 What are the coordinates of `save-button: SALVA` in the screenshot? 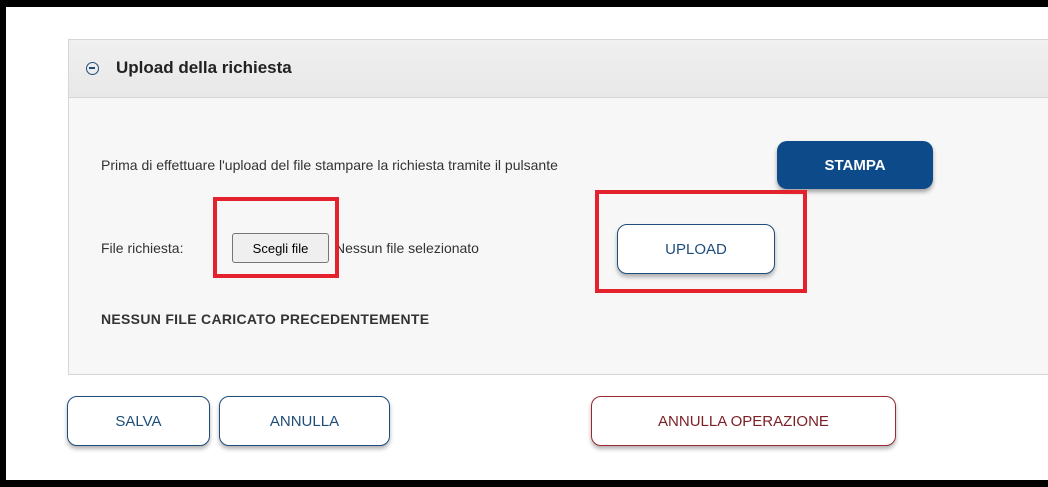 It's located at (138, 421).